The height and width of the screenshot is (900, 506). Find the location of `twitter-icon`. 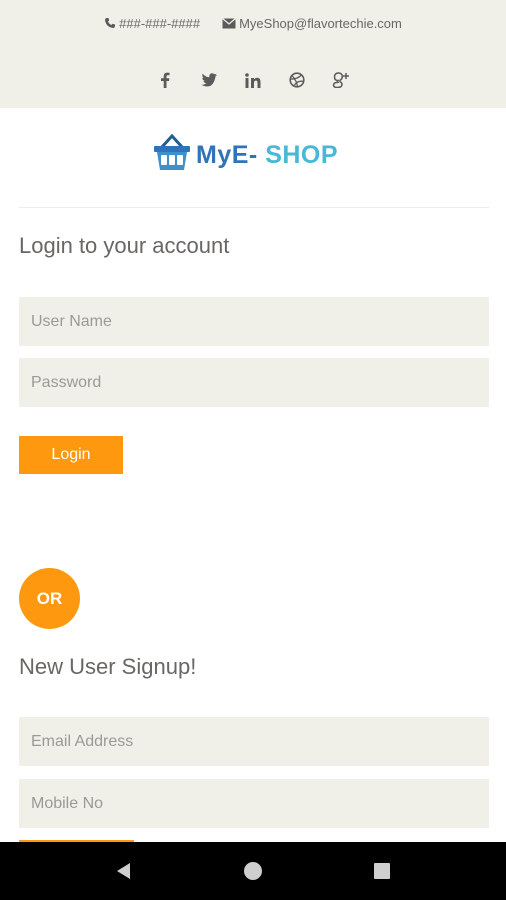

twitter-icon is located at coordinates (209, 80).